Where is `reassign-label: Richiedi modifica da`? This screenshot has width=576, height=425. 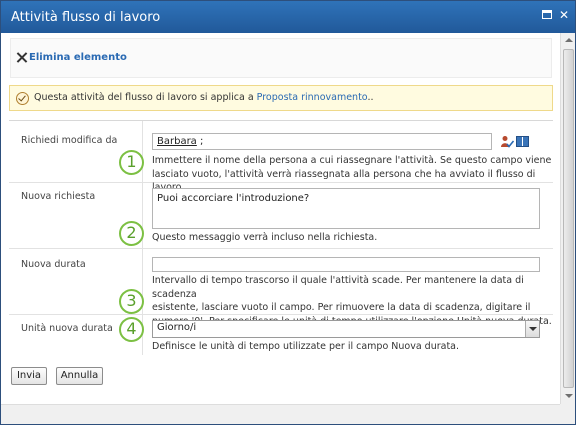 reassign-label: Richiedi modifica da is located at coordinates (69, 140).